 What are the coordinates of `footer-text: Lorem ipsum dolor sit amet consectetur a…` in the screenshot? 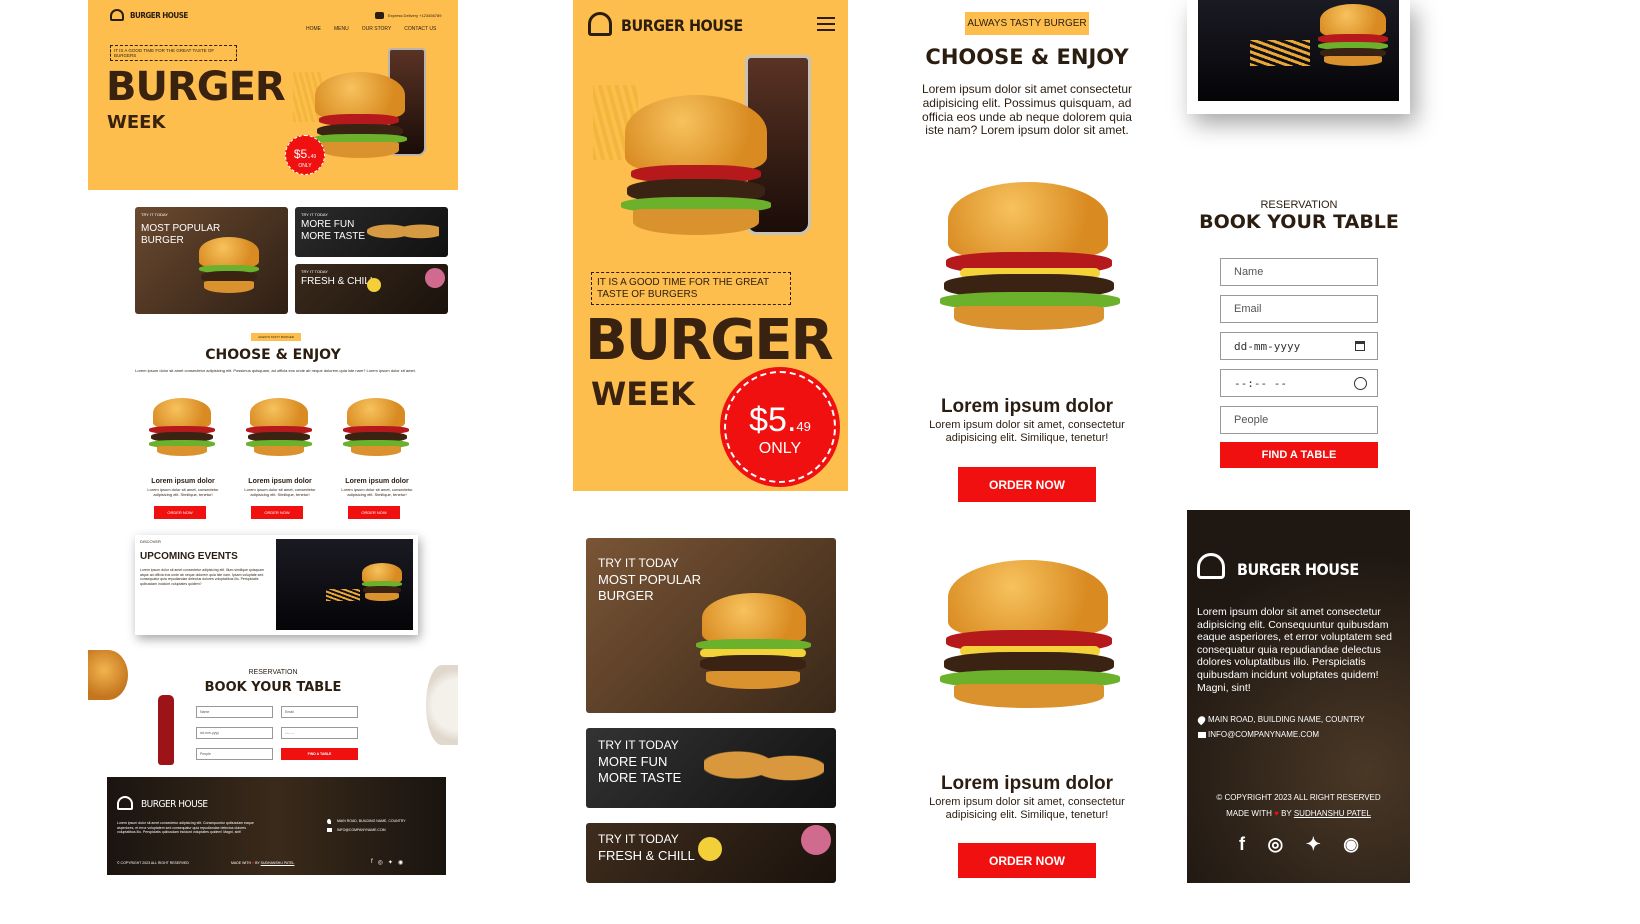 It's located at (1294, 650).